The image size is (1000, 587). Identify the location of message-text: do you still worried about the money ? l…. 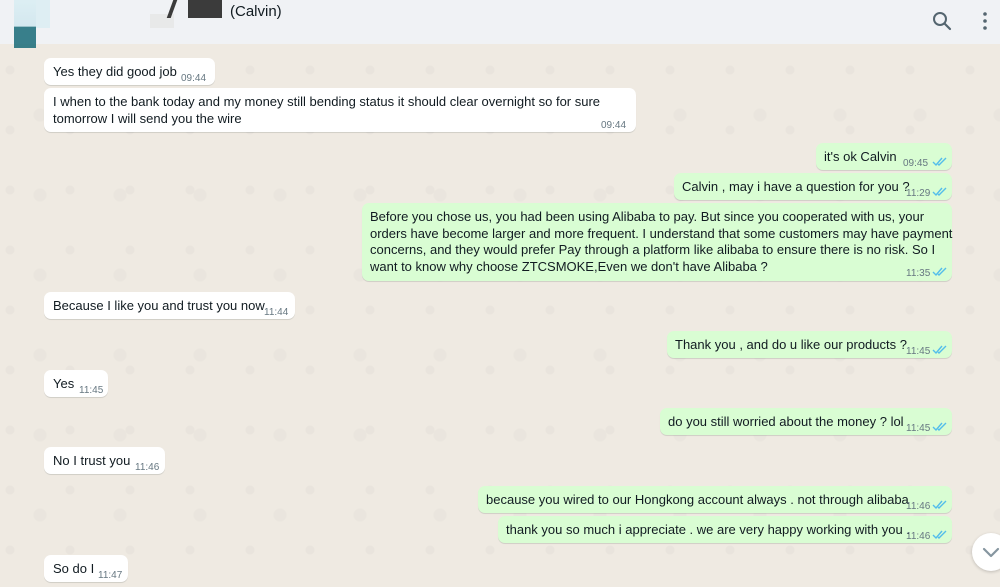
(786, 421).